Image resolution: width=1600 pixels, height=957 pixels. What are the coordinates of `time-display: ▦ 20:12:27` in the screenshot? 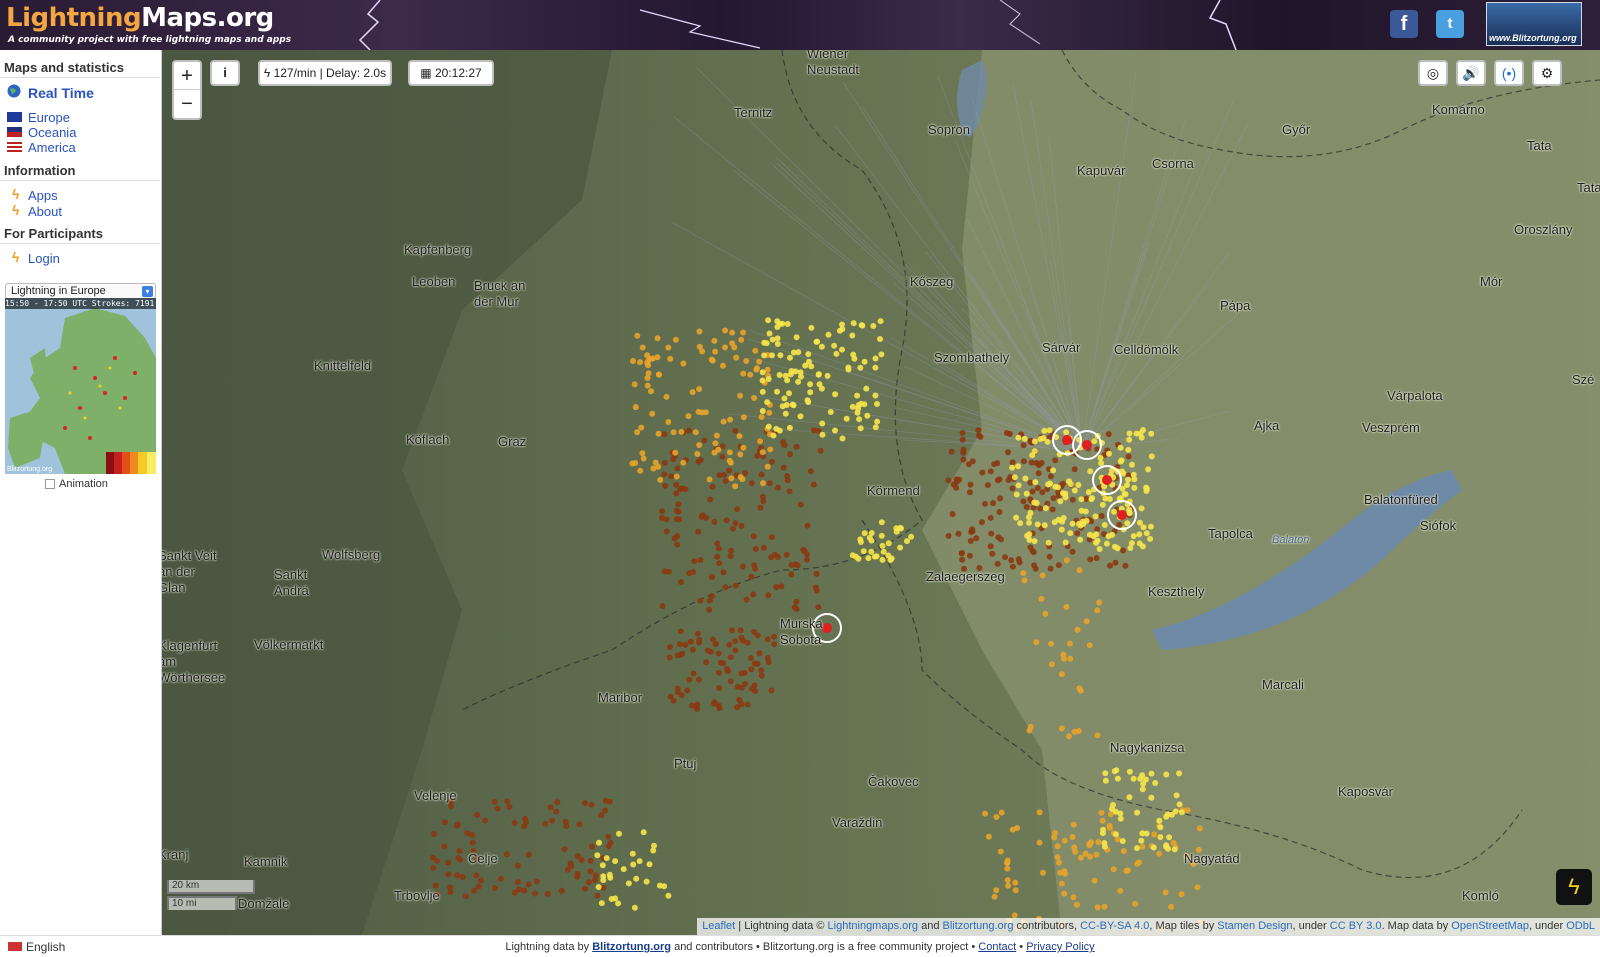 It's located at (451, 73).